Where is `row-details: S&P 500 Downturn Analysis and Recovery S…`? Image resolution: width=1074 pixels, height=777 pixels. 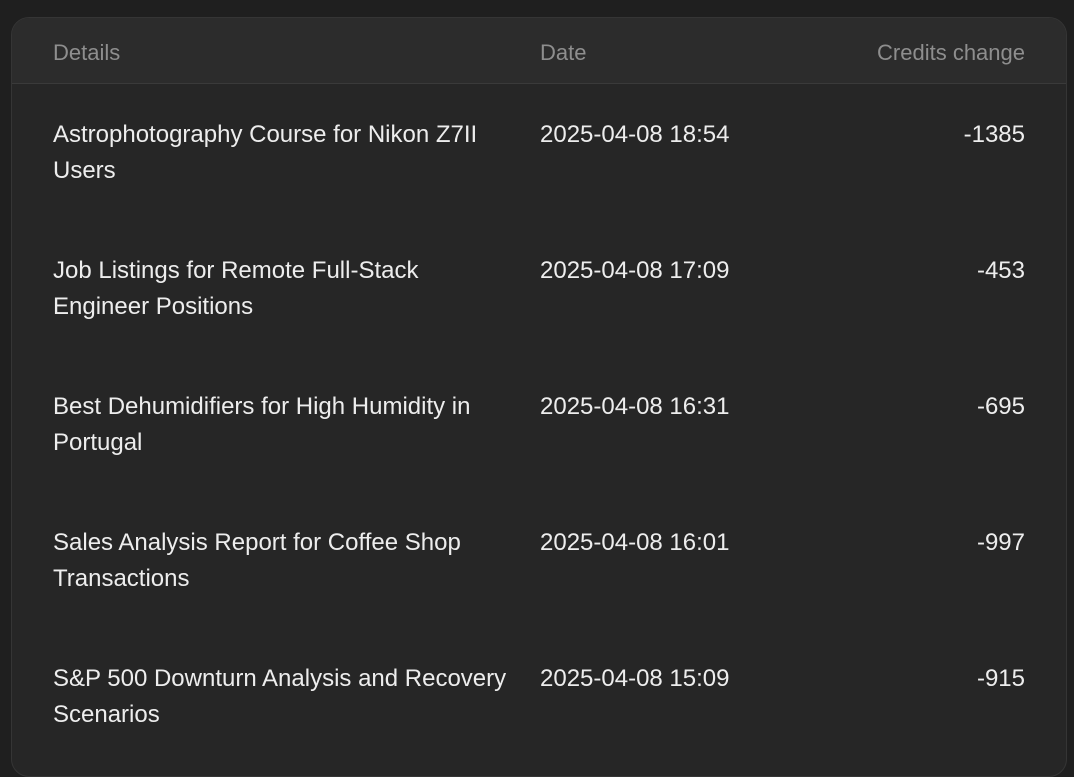
row-details: S&P 500 Downturn Analysis and Recovery S… is located at coordinates (280, 696).